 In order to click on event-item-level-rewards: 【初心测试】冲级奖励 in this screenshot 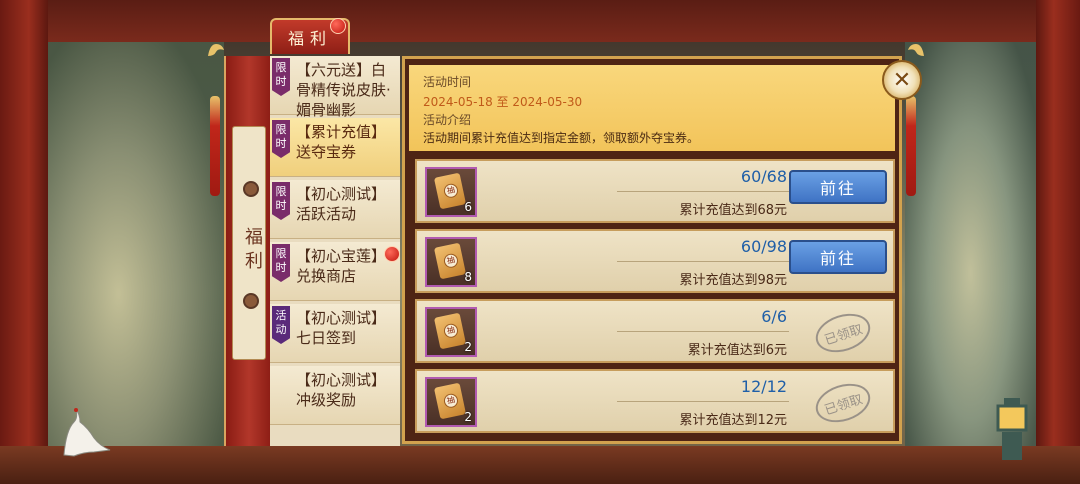, I will do `click(335, 395)`.